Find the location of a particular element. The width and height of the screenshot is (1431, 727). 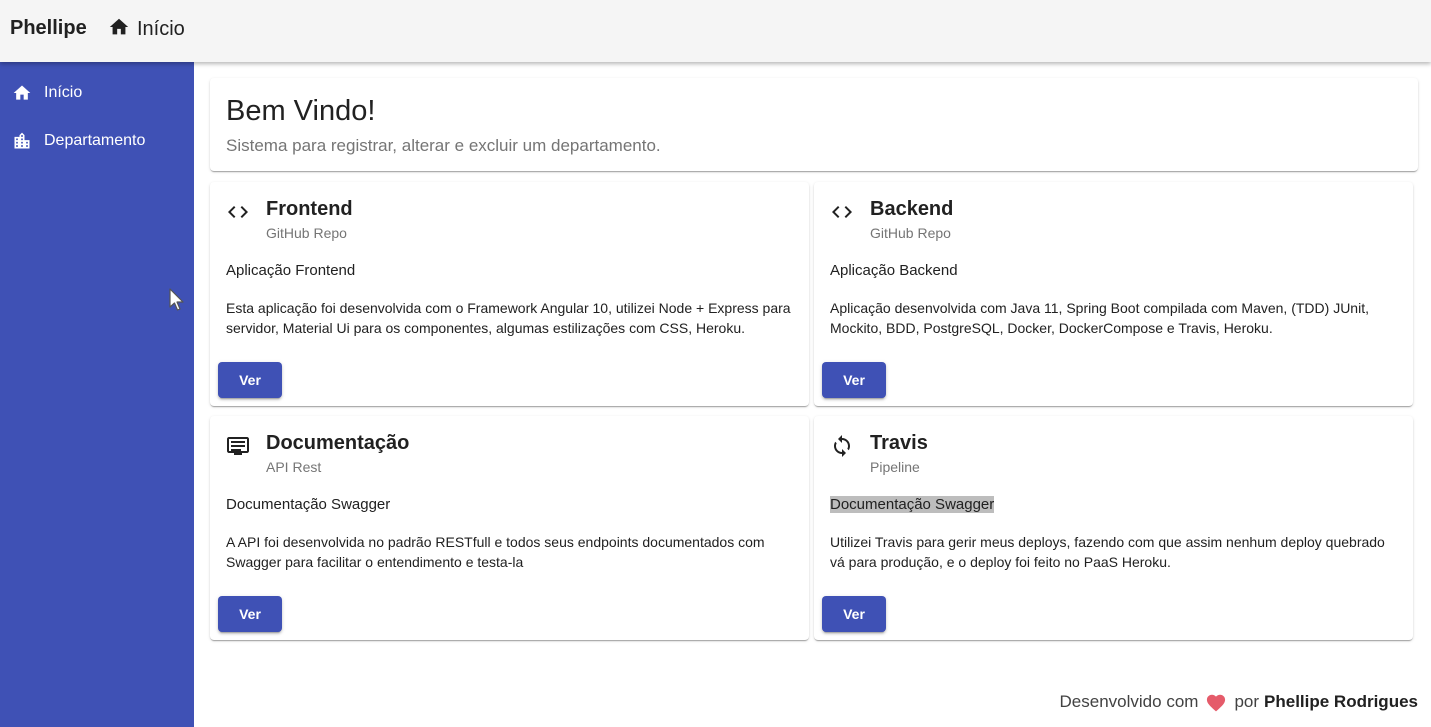

footer-author: Phellipe Rodrigues is located at coordinates (1341, 701).